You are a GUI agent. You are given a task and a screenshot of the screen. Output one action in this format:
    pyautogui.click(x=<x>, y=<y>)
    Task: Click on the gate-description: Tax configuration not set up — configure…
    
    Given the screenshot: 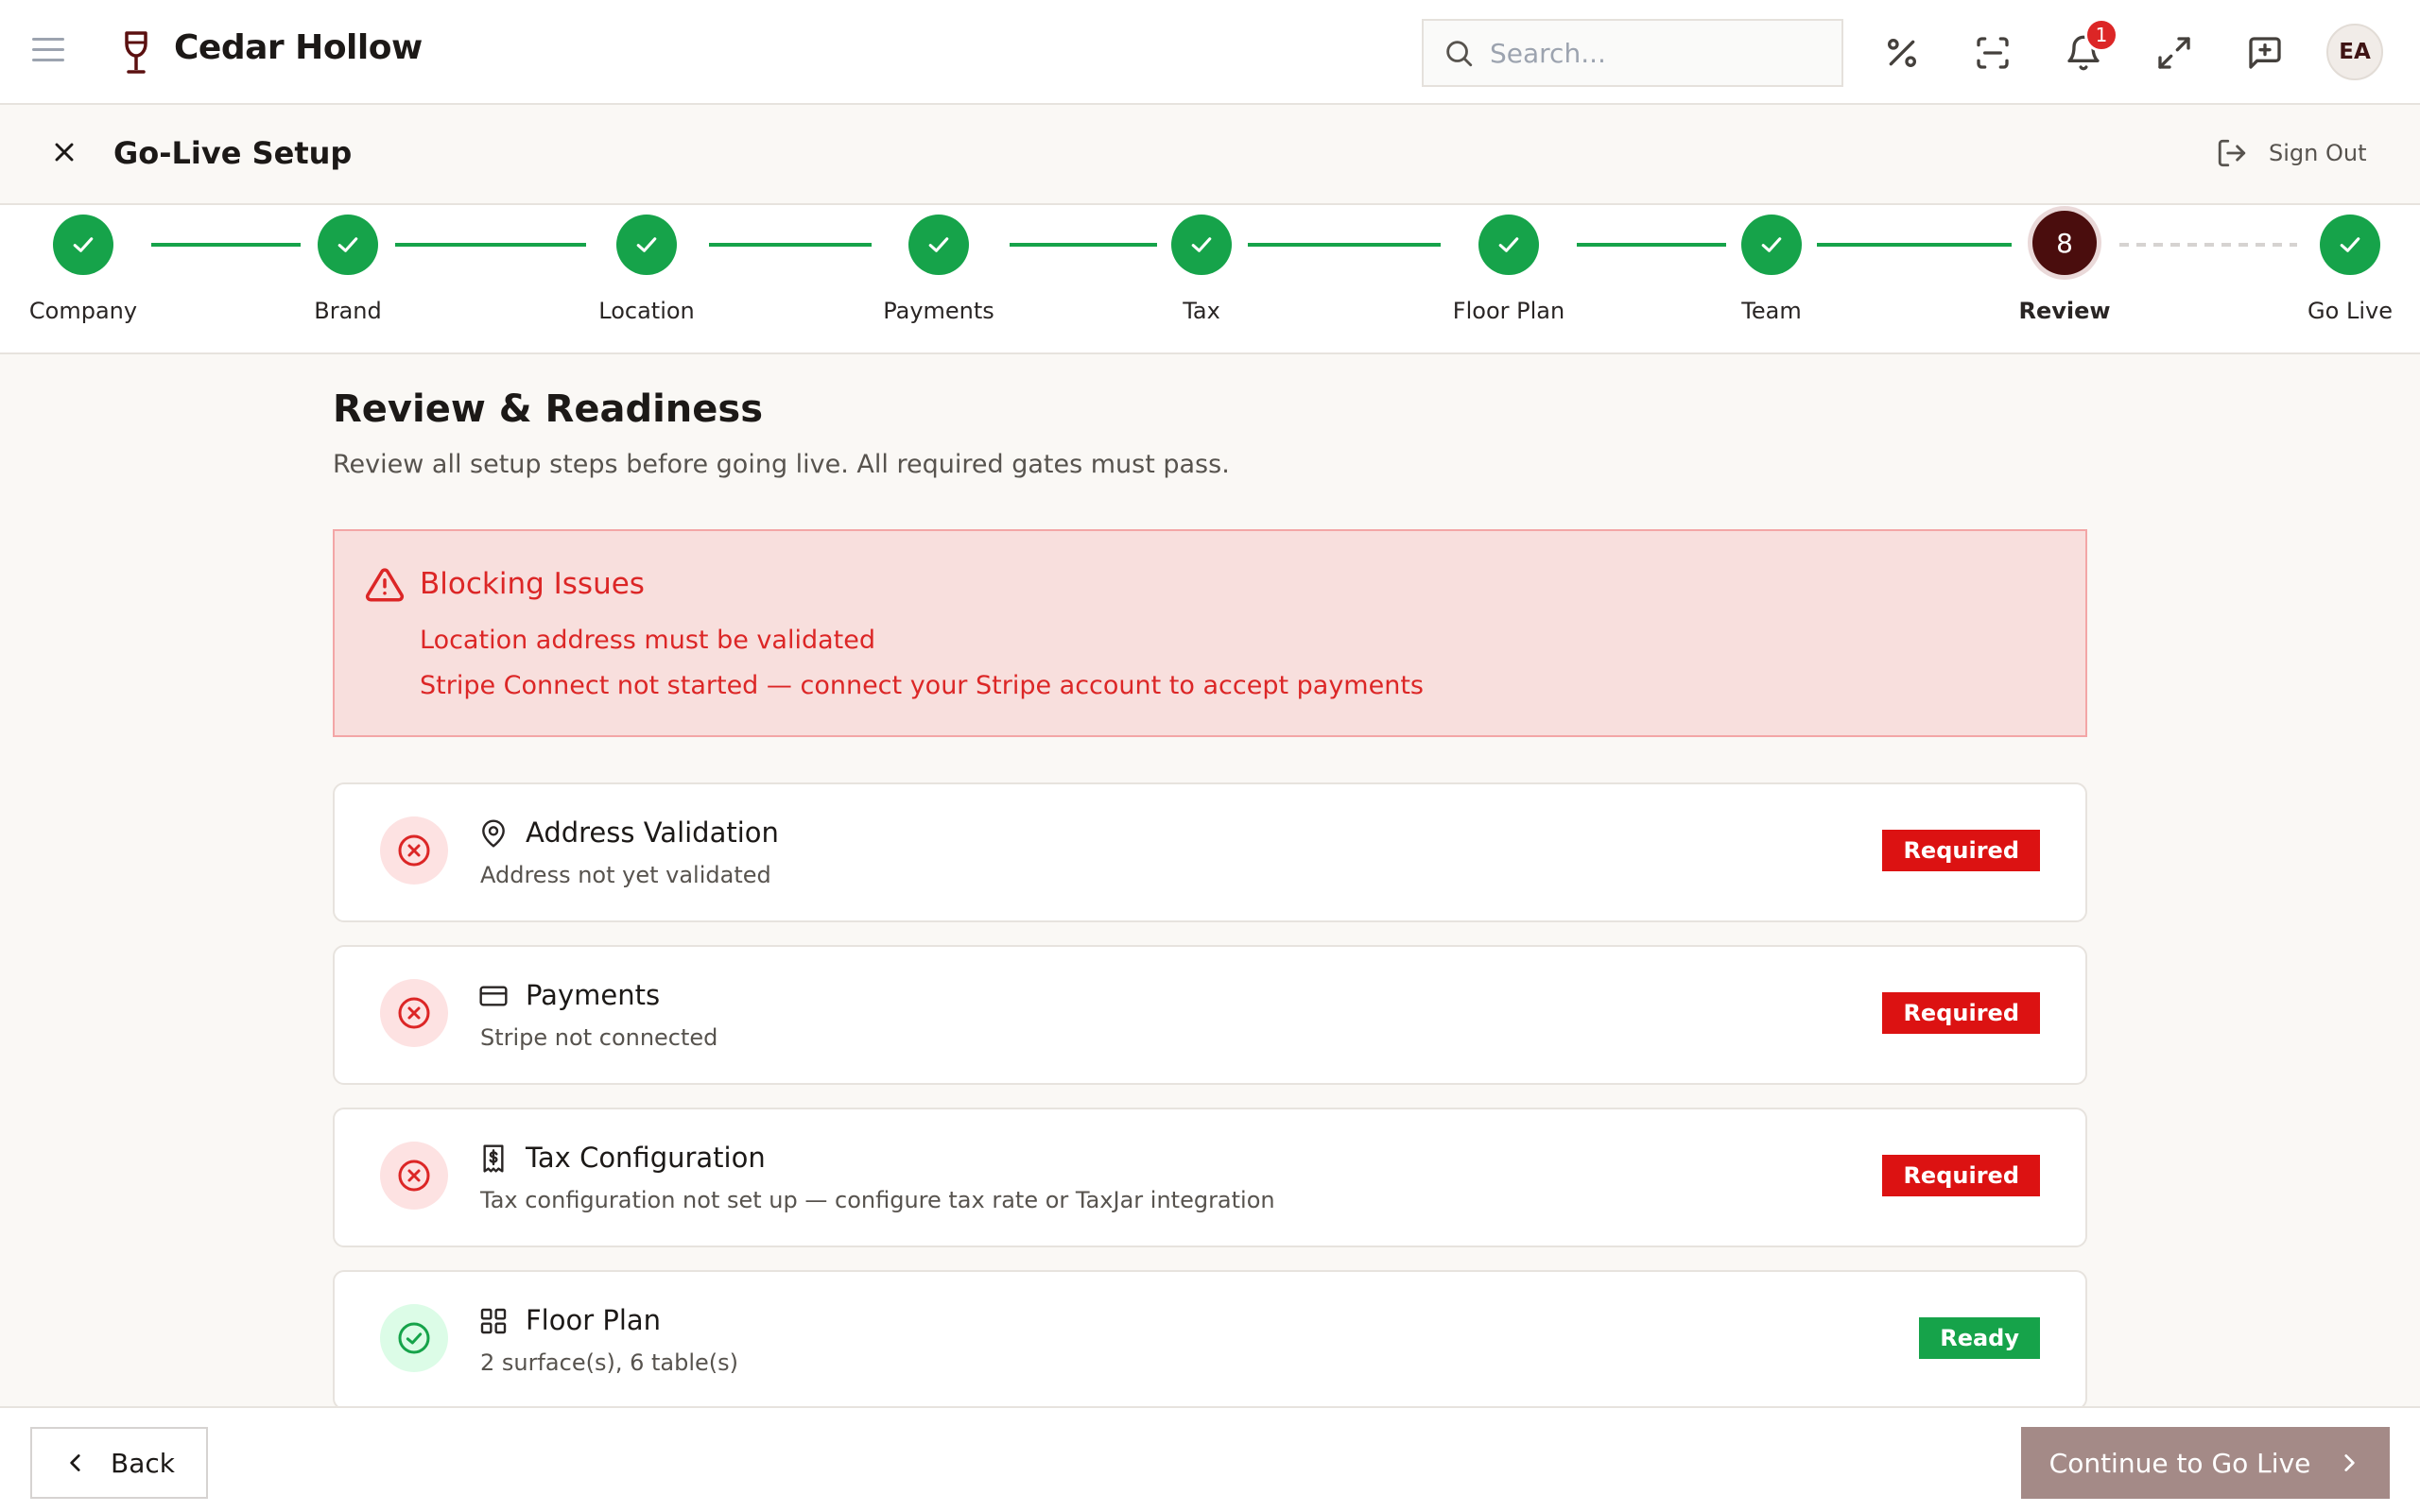 What is the action you would take?
    pyautogui.click(x=877, y=1200)
    